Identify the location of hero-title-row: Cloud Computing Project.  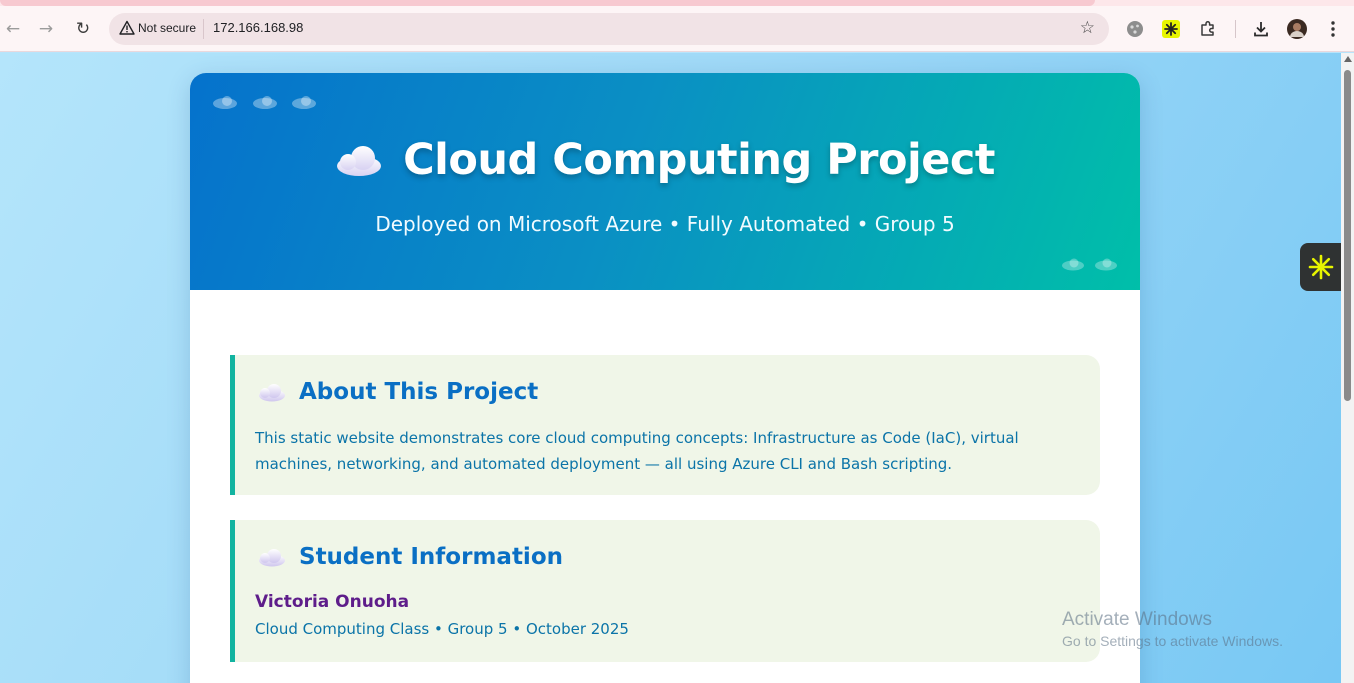
(665, 160).